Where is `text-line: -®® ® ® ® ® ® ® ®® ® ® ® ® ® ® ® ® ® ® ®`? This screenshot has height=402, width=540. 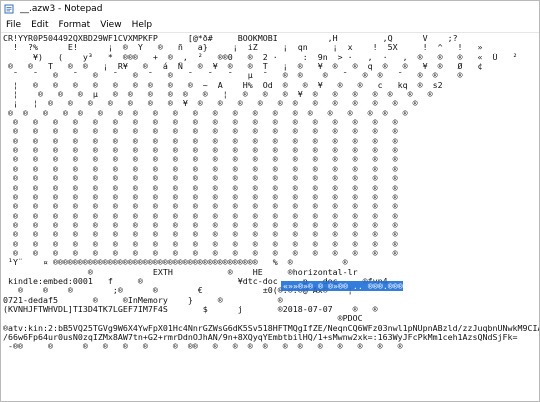 text-line: -®® ® ® ® ® ® ® ®® ® ® ® ® ® ® ® ® ® ® ® is located at coordinates (203, 347).